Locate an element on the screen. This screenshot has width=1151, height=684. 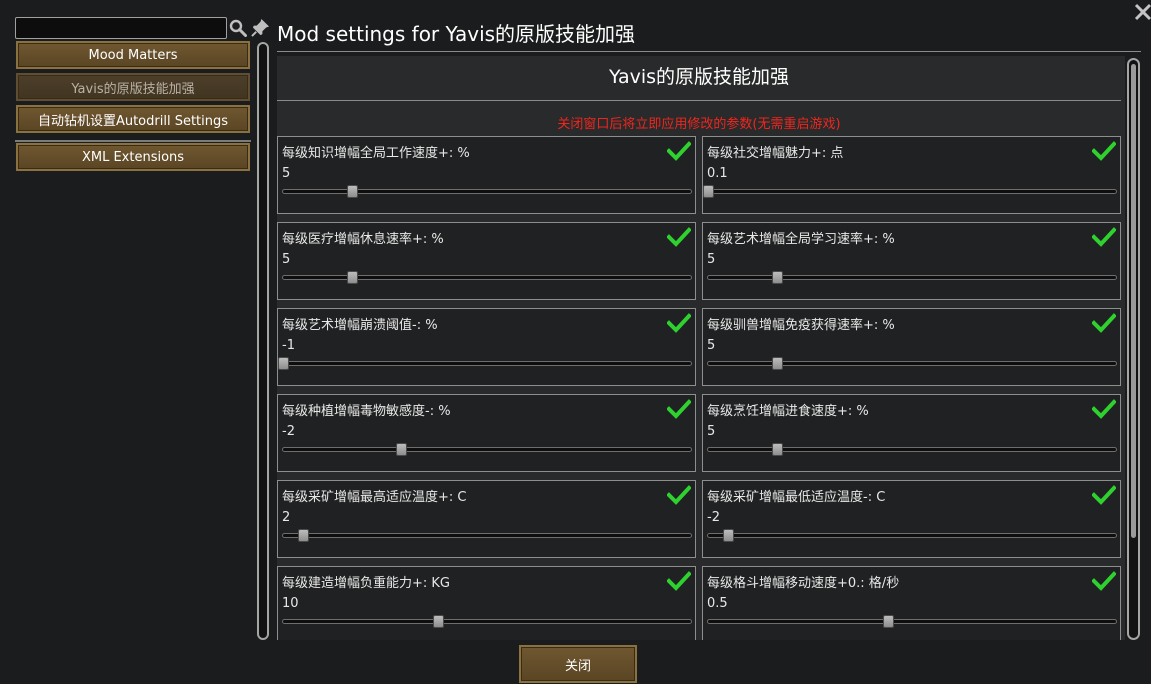
setting-label: 每级格斗增幅移动速度+0.: 格/秒 is located at coordinates (803, 583).